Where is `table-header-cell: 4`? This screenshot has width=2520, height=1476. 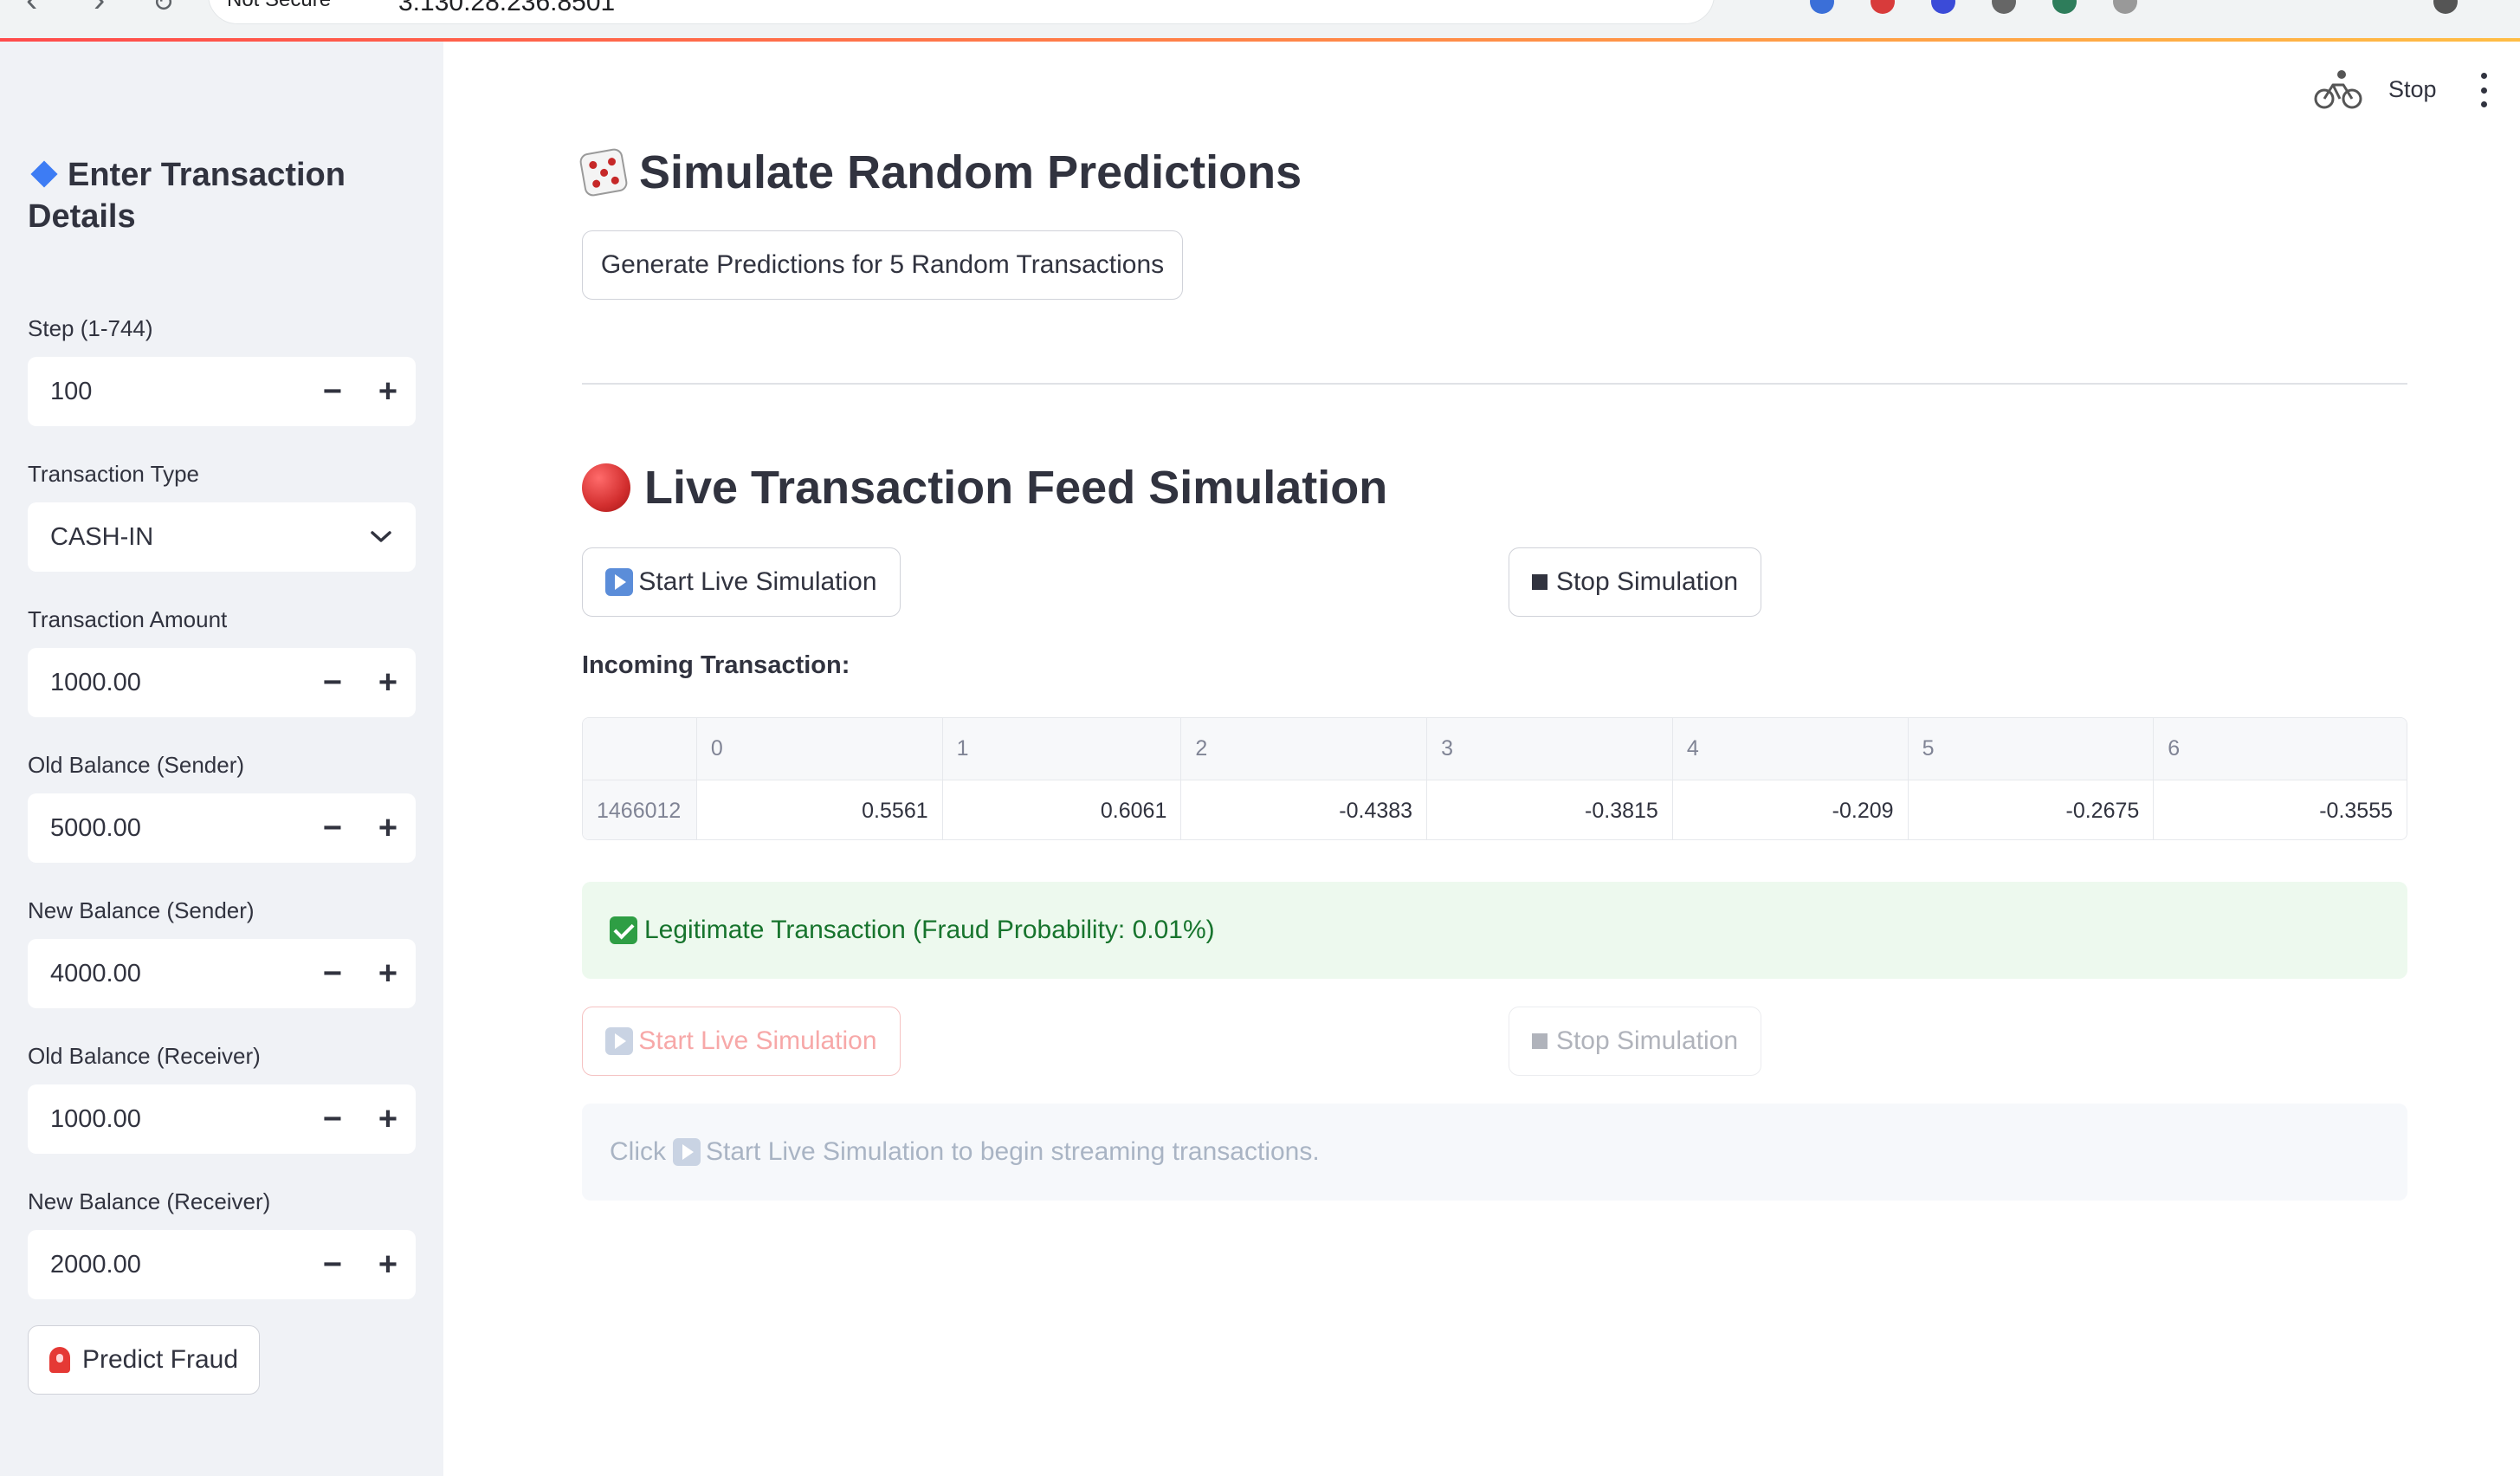 table-header-cell: 4 is located at coordinates (1791, 749).